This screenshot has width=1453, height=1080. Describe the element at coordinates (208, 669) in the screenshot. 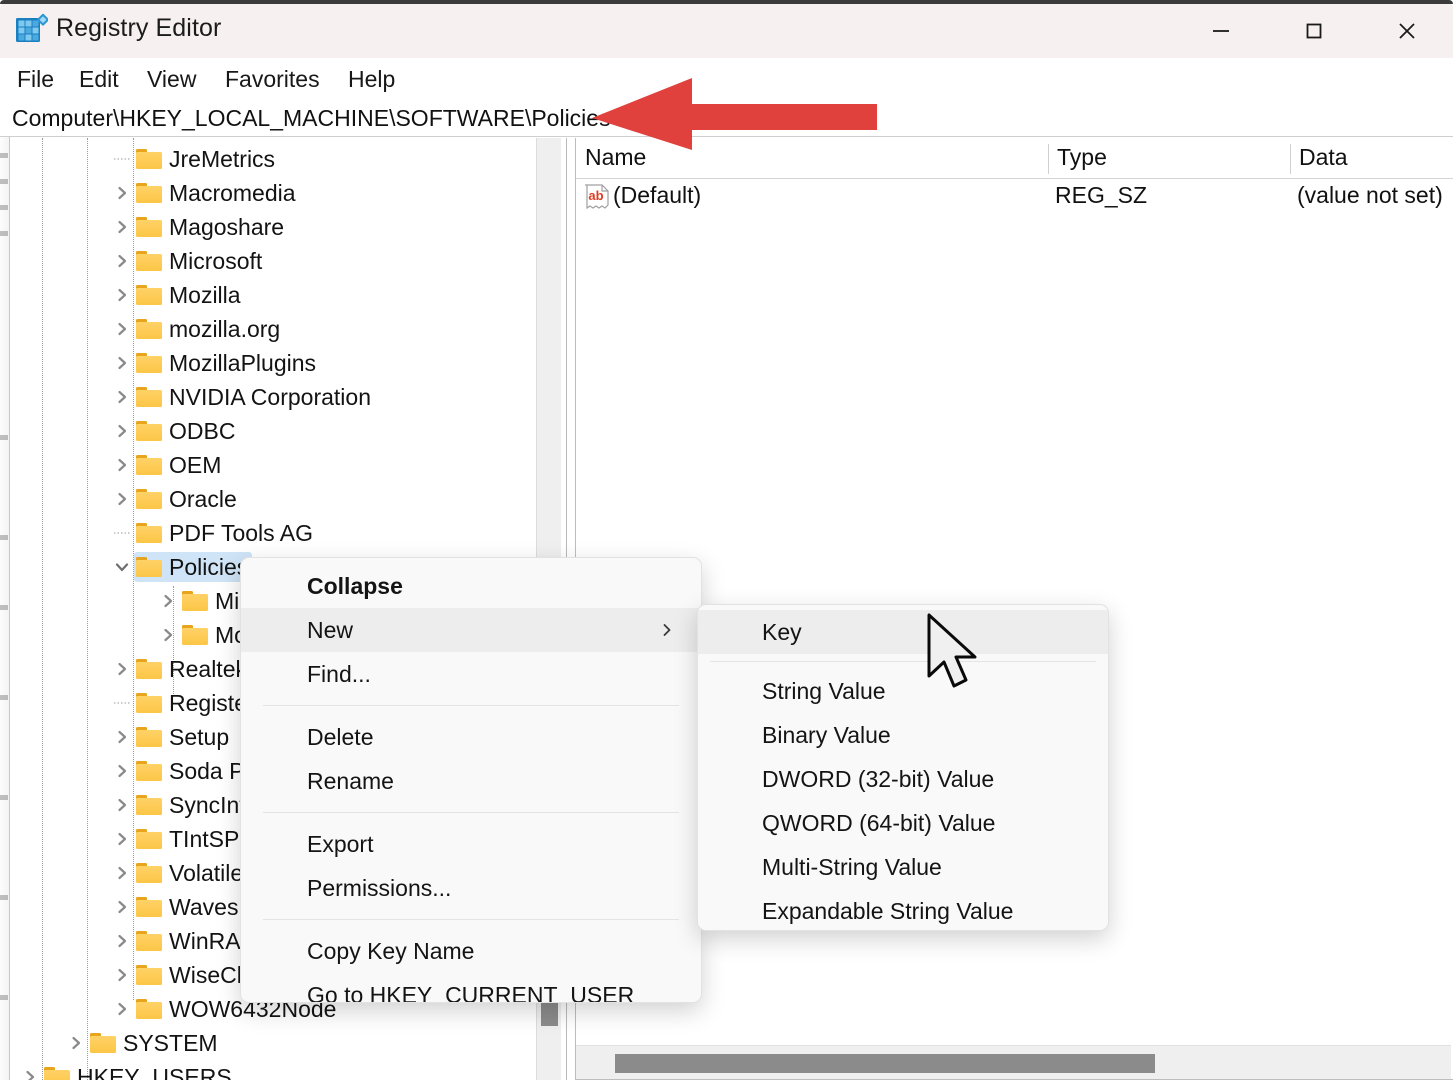

I see `tree-item-label: Realtek` at that location.